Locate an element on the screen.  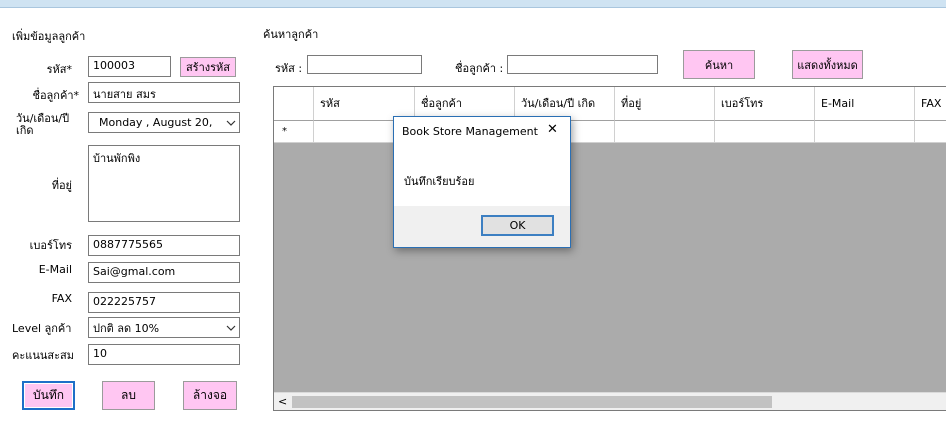
address-field: บ้านพักพิง is located at coordinates (164, 183).